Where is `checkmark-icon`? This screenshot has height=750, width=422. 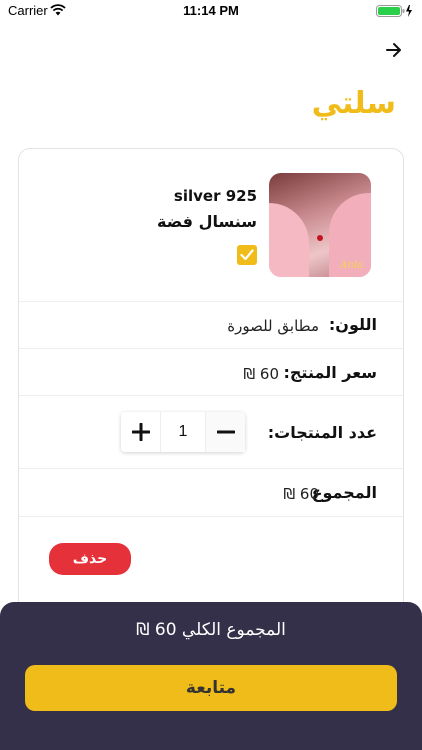
checkmark-icon is located at coordinates (247, 255).